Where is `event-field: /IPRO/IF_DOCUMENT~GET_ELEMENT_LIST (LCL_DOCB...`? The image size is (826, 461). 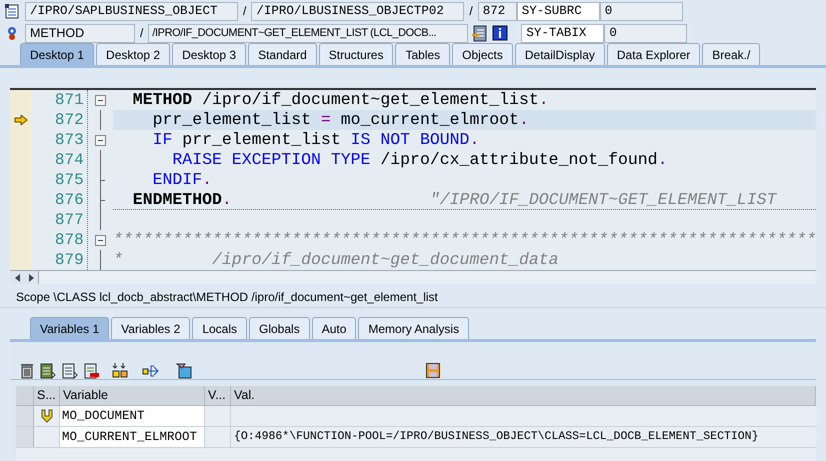 event-field: /IPRO/IF_DOCUMENT~GET_ELEMENT_LIST (LCL_DOCB... is located at coordinates (308, 33).